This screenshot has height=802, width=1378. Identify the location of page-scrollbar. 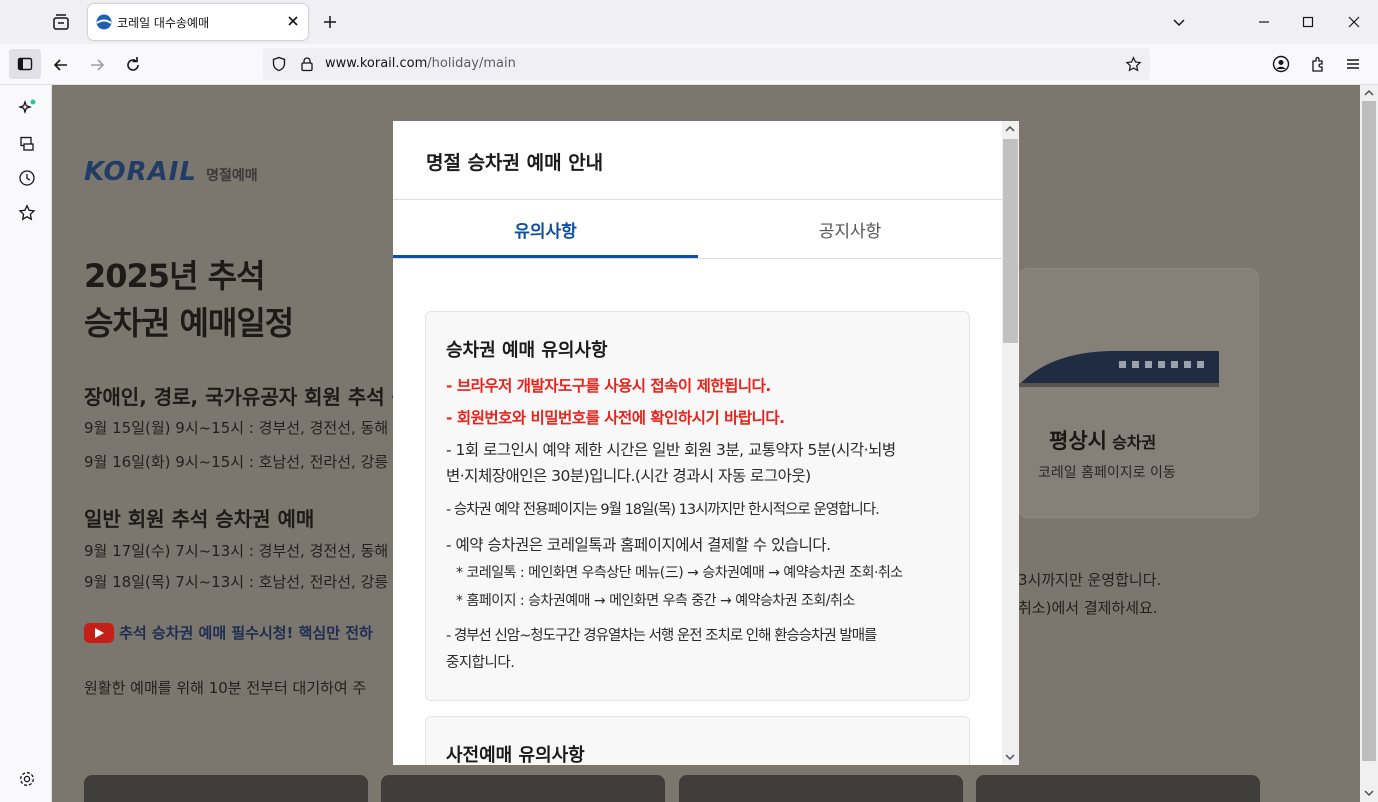
(1369, 443).